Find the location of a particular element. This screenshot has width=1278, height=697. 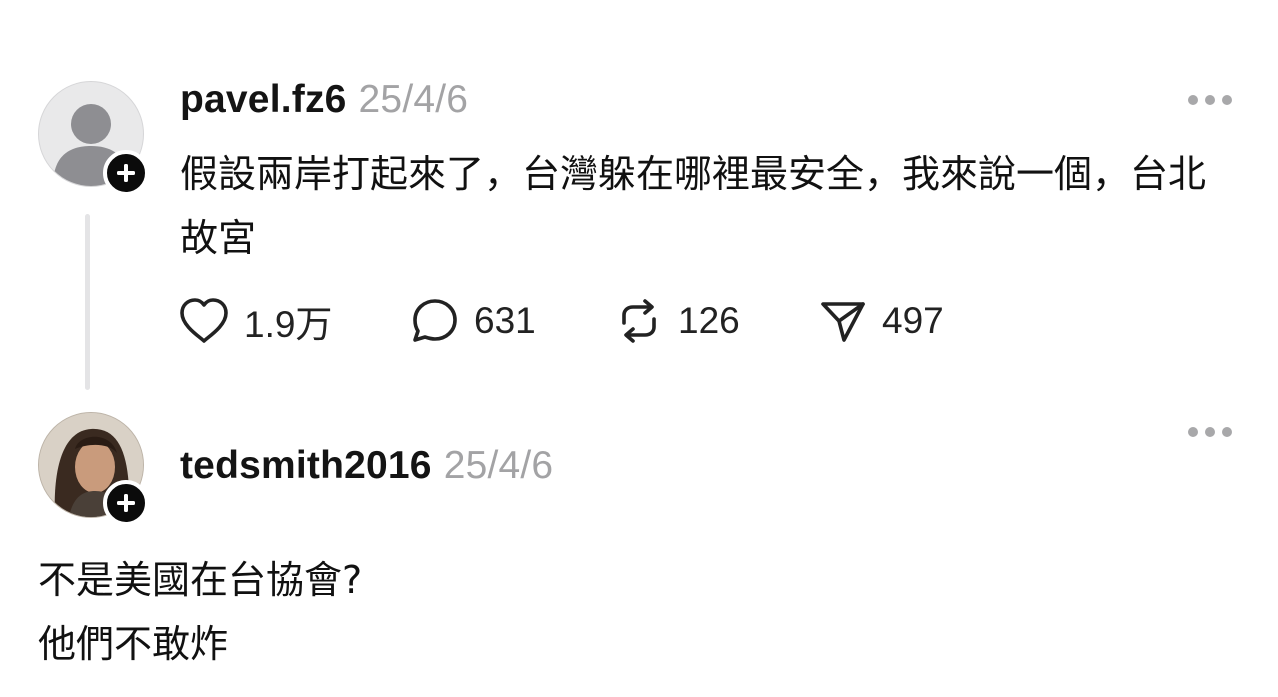

post-timestamp: 25/4/6 is located at coordinates (413, 99).